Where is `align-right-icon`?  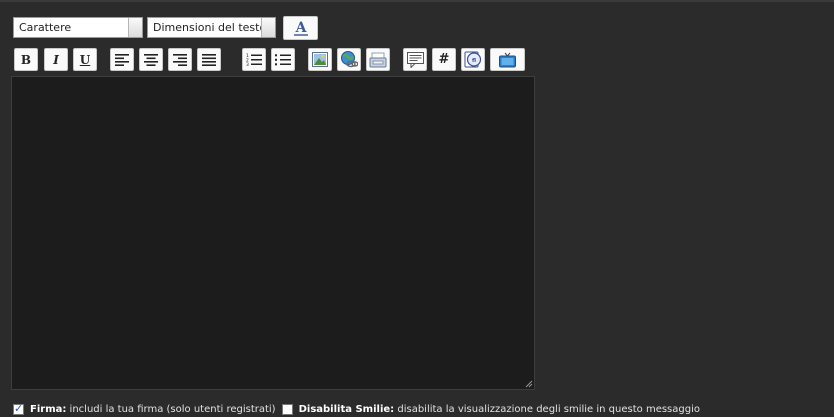
align-right-icon is located at coordinates (180, 59).